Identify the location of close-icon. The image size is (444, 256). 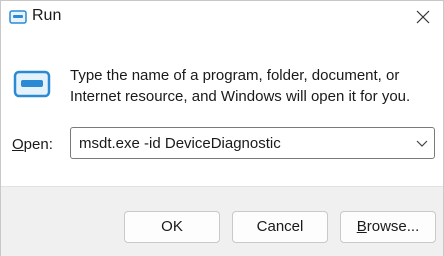
(423, 17).